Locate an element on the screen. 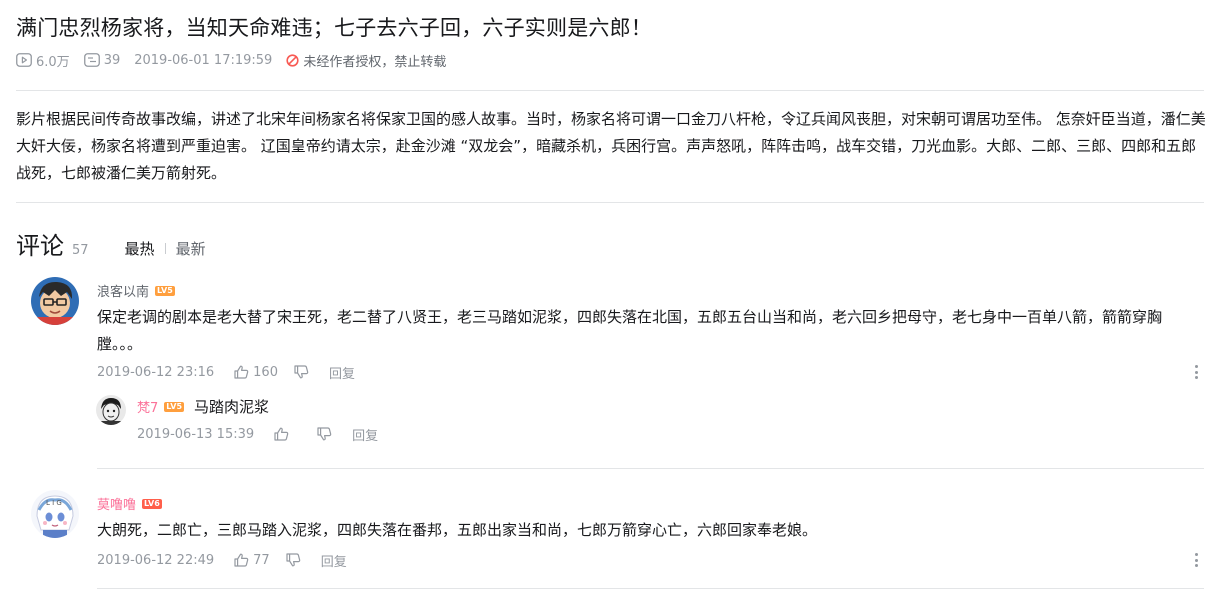  views-count: 6.0万 is located at coordinates (53, 62).